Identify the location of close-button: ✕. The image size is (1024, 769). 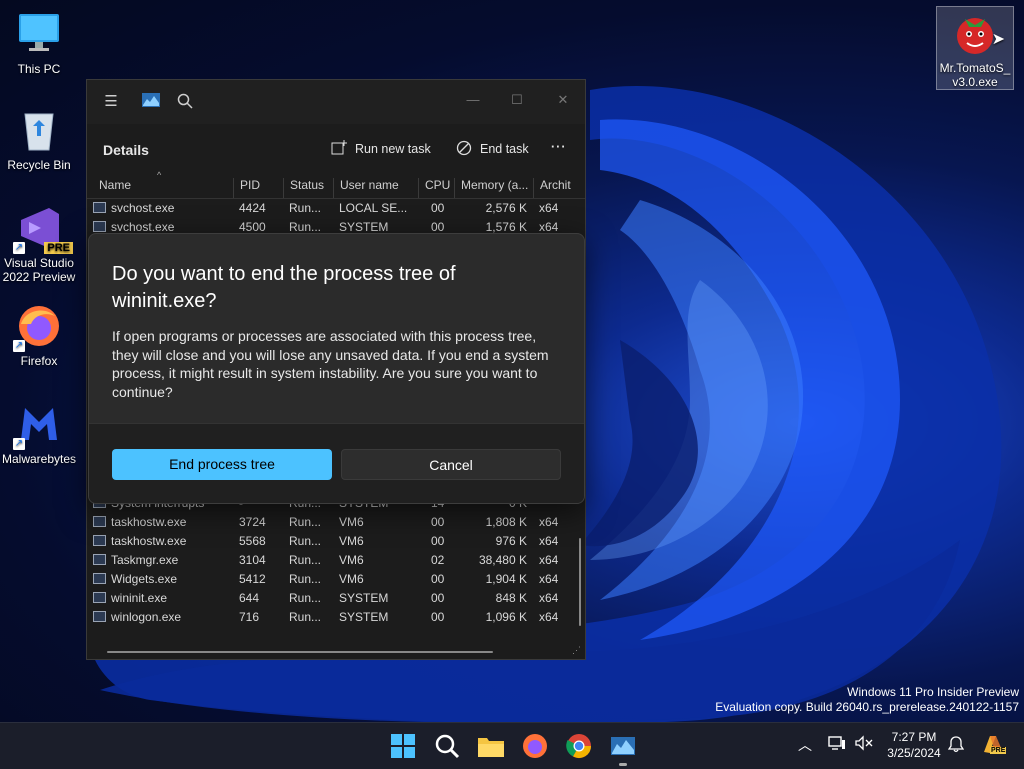
(563, 100).